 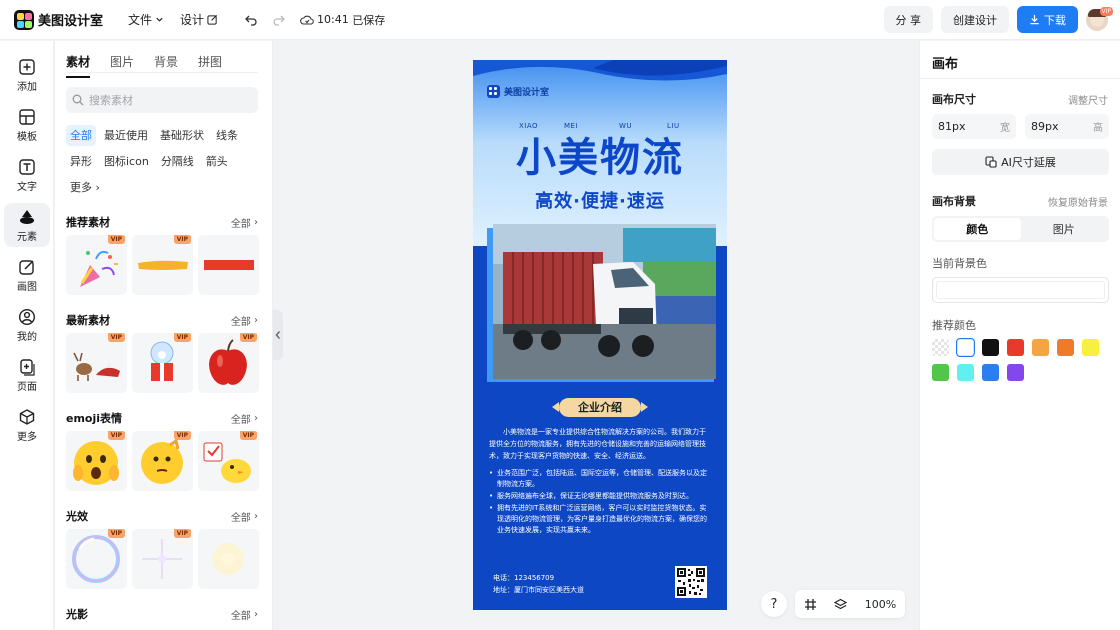 I want to click on swatch-transparent, so click(x=940, y=347).